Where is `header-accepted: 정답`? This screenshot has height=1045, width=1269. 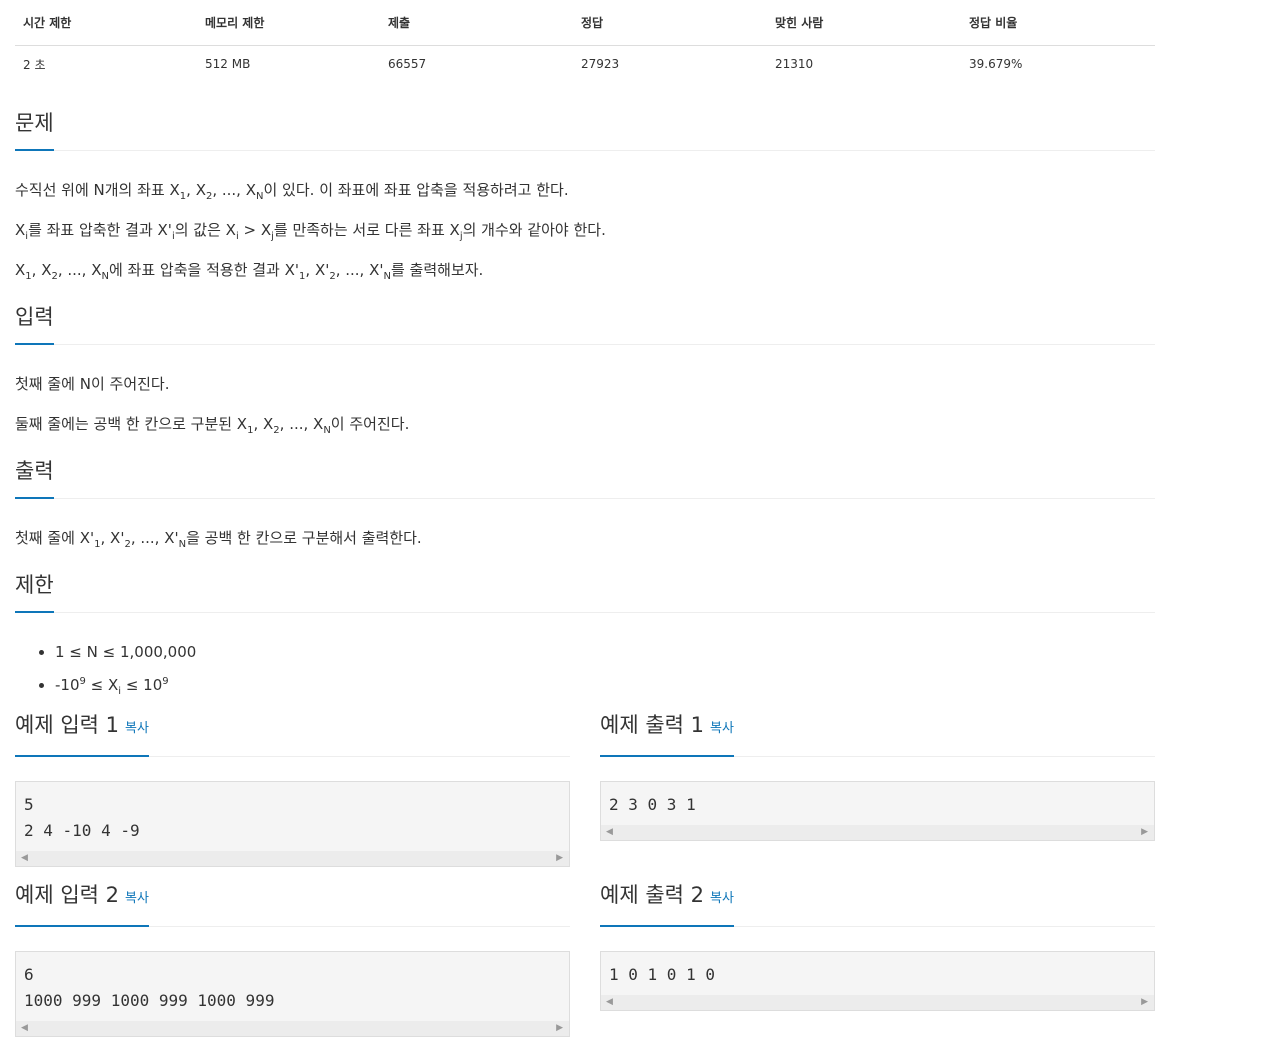 header-accepted: 정답 is located at coordinates (670, 23).